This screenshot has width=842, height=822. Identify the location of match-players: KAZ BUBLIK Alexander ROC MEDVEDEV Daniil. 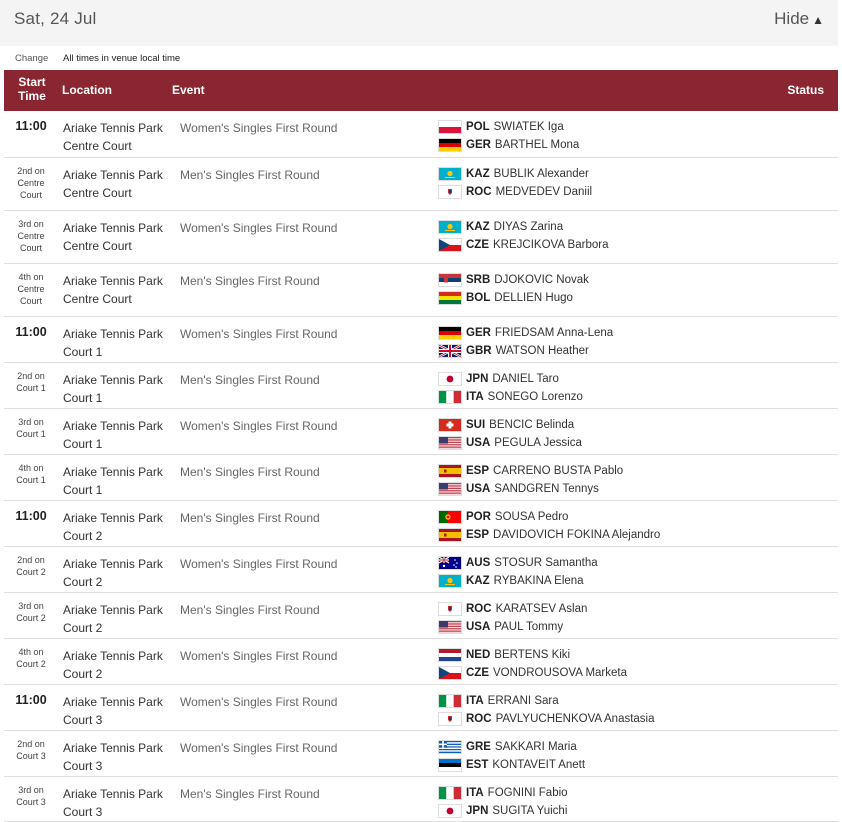
(515, 183).